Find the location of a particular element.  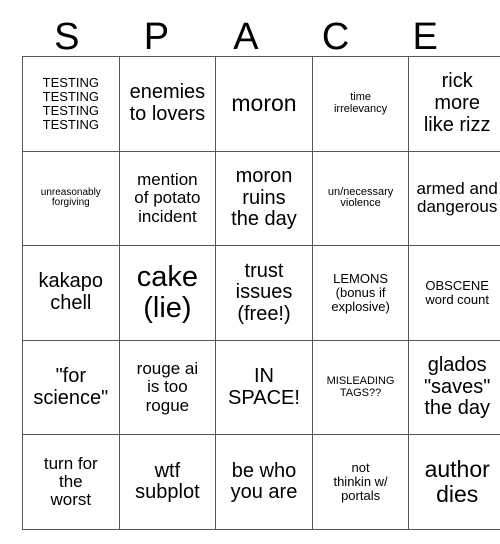

bingo-cell-r2c2: mention of potato incident is located at coordinates (167, 198).